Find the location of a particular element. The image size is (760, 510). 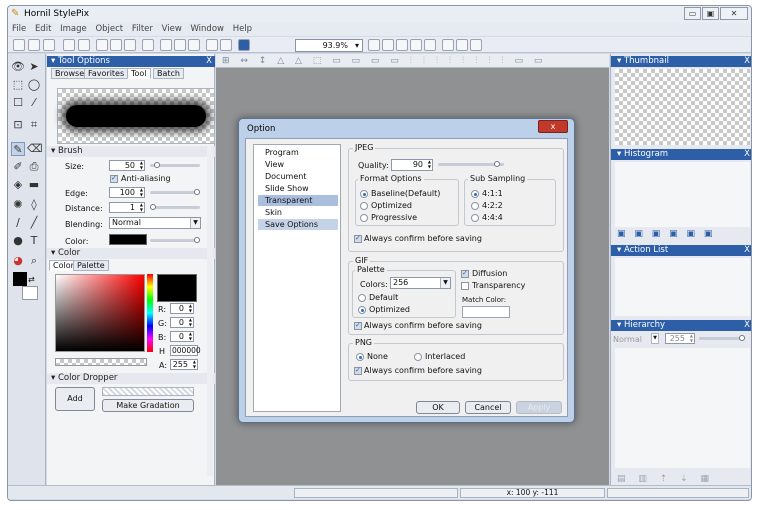

action-list-header: ▾ Action List X is located at coordinates (681, 250).